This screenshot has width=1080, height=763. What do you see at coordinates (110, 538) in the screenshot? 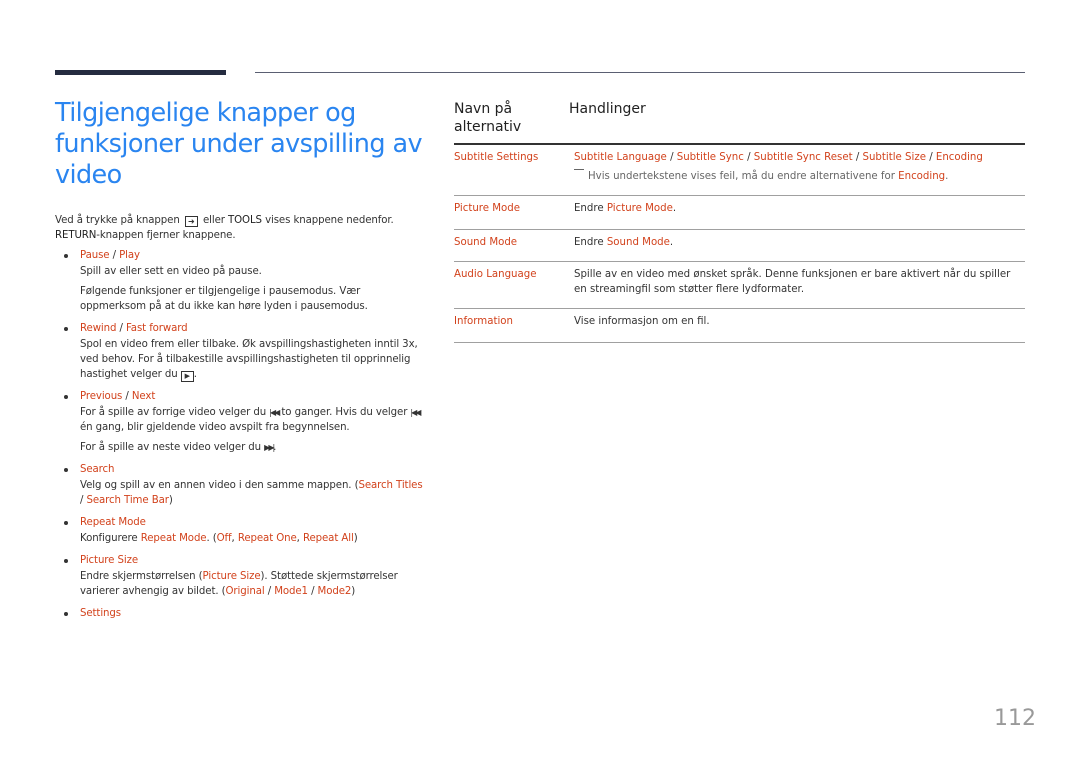
I see `description-text: Konfigurere` at bounding box center [110, 538].